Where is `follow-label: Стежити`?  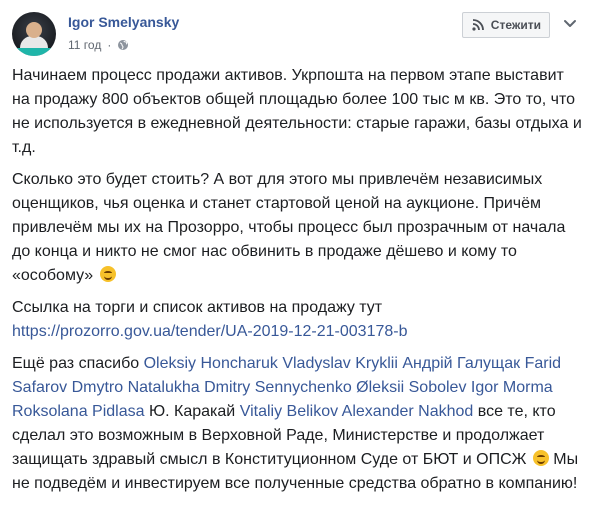 follow-label: Стежити is located at coordinates (515, 25).